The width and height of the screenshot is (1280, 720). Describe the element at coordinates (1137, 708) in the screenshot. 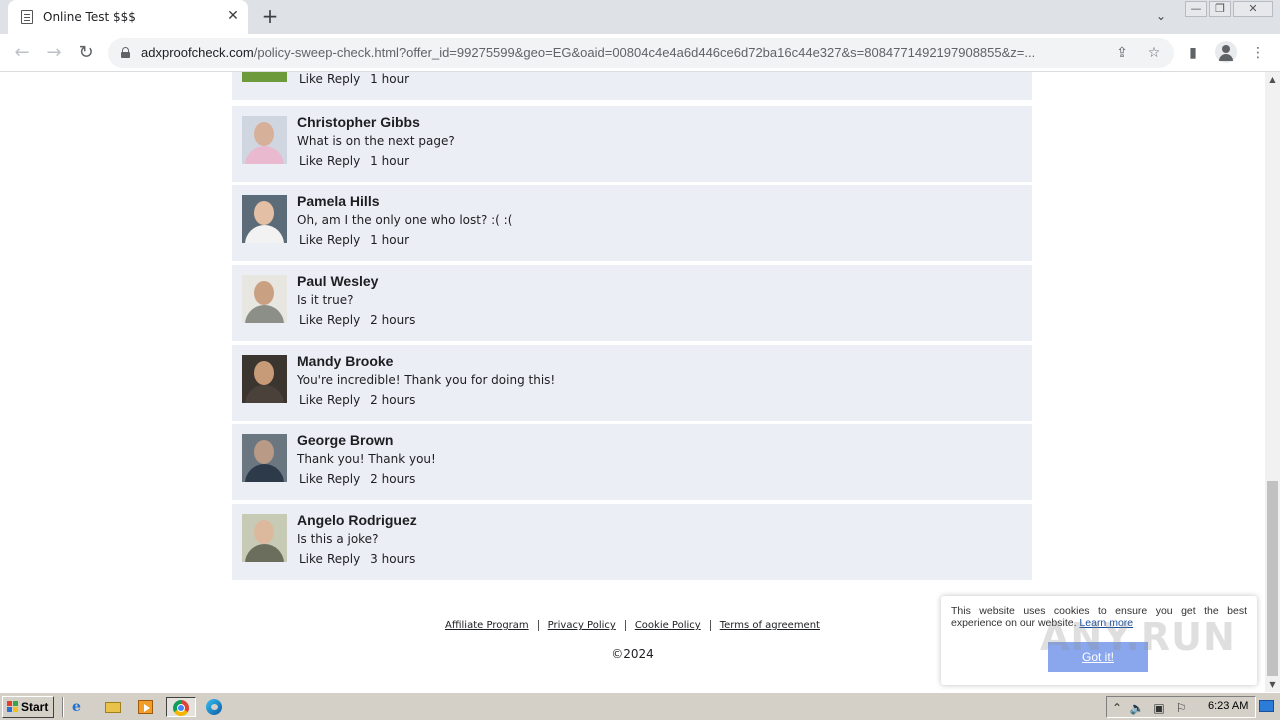

I see `volume-icon: 🔈` at that location.